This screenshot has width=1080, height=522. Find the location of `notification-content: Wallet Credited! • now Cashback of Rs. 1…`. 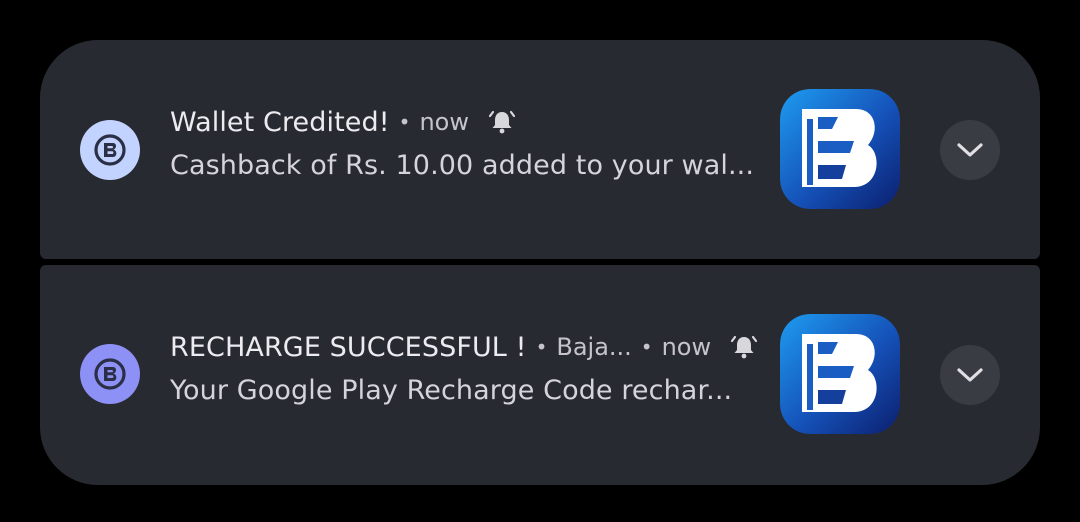

notification-content: Wallet Credited! • now Cashback of Rs. 1… is located at coordinates (470, 142).